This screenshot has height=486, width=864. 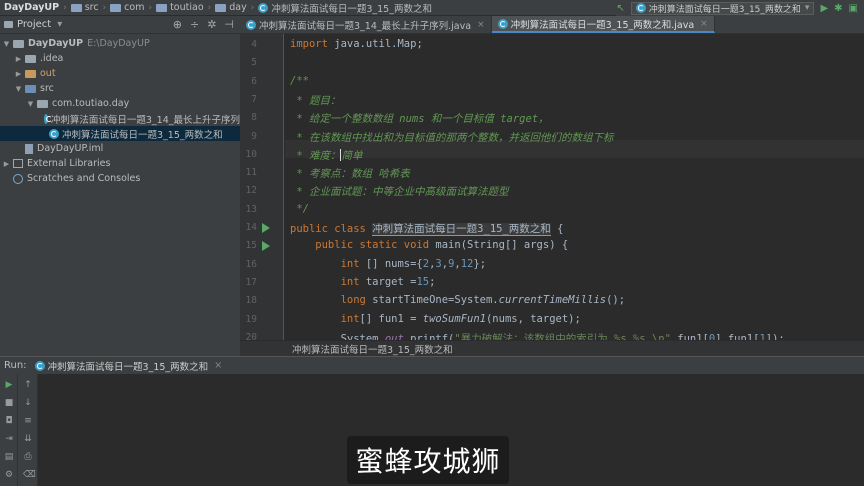 I want to click on build-hammer-icon: ↖, so click(x=620, y=8).